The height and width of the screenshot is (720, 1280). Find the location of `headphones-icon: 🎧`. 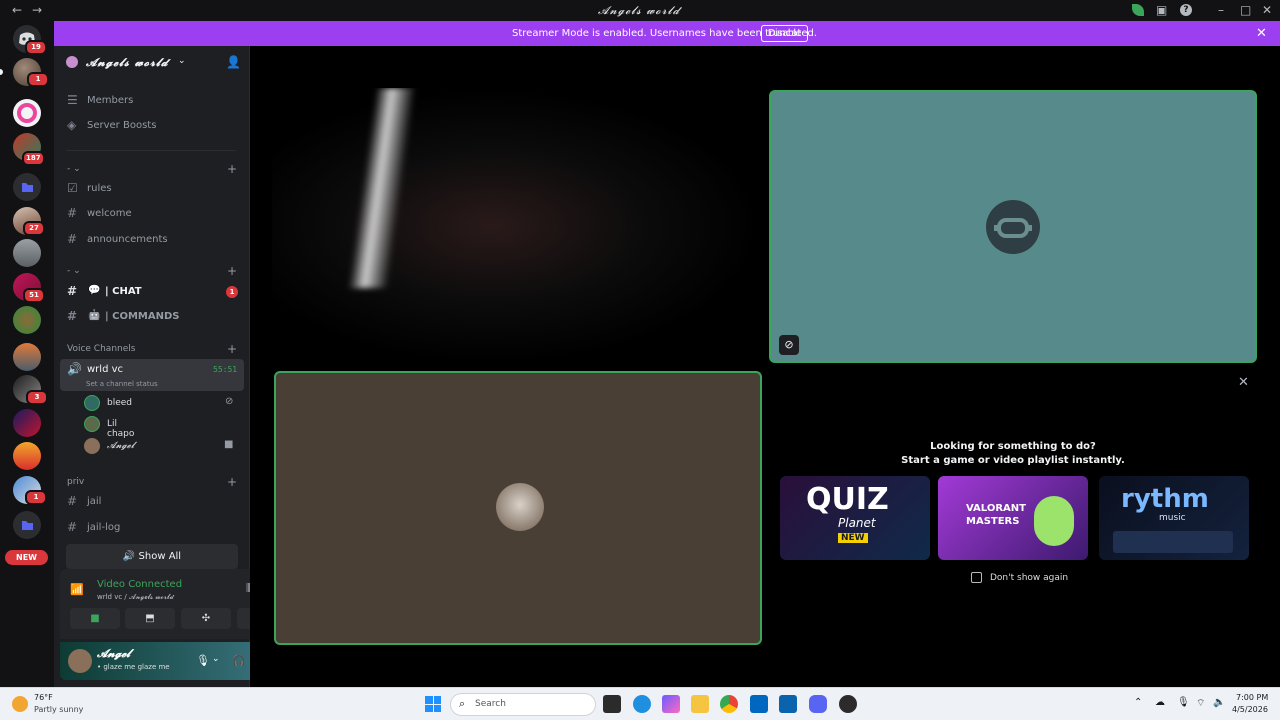

headphones-icon: 🎧 is located at coordinates (239, 660).